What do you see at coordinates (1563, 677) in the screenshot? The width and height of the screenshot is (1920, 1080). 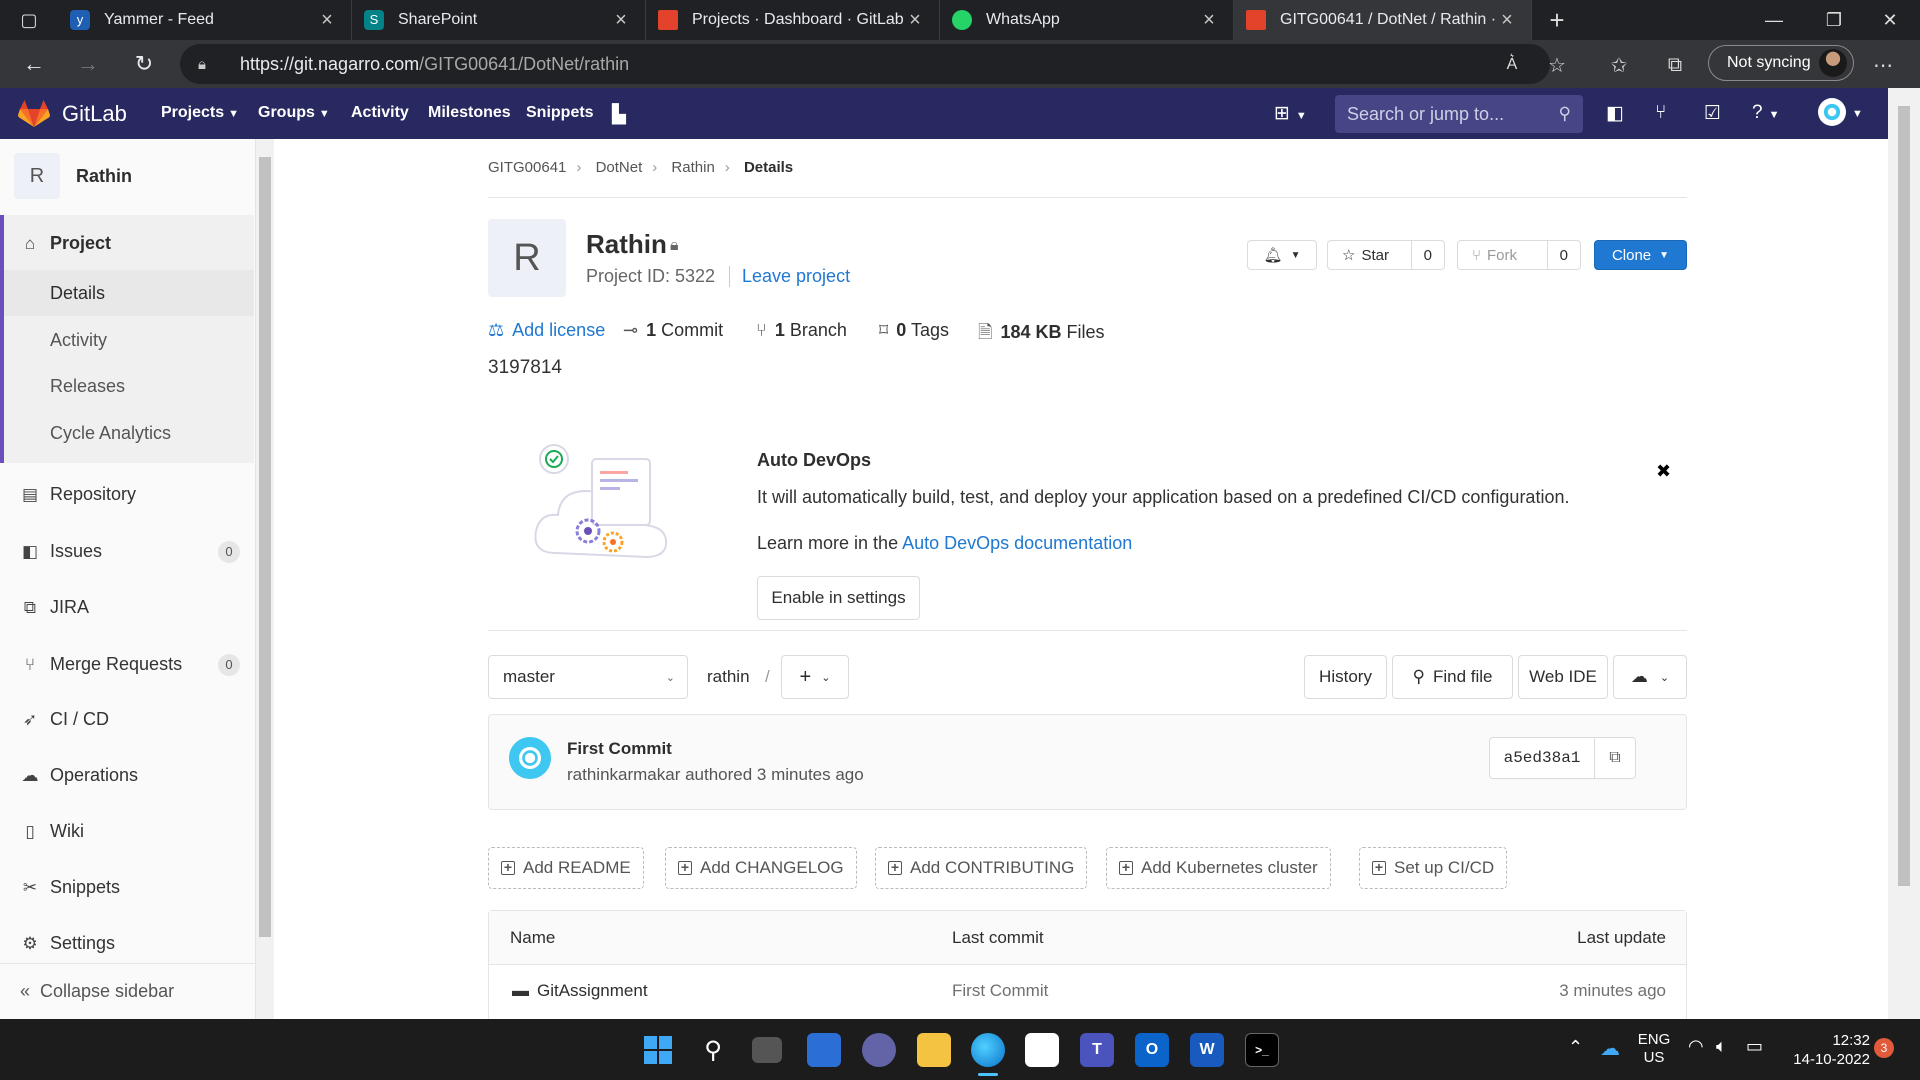 I see `web-ide-button: Web IDE` at bounding box center [1563, 677].